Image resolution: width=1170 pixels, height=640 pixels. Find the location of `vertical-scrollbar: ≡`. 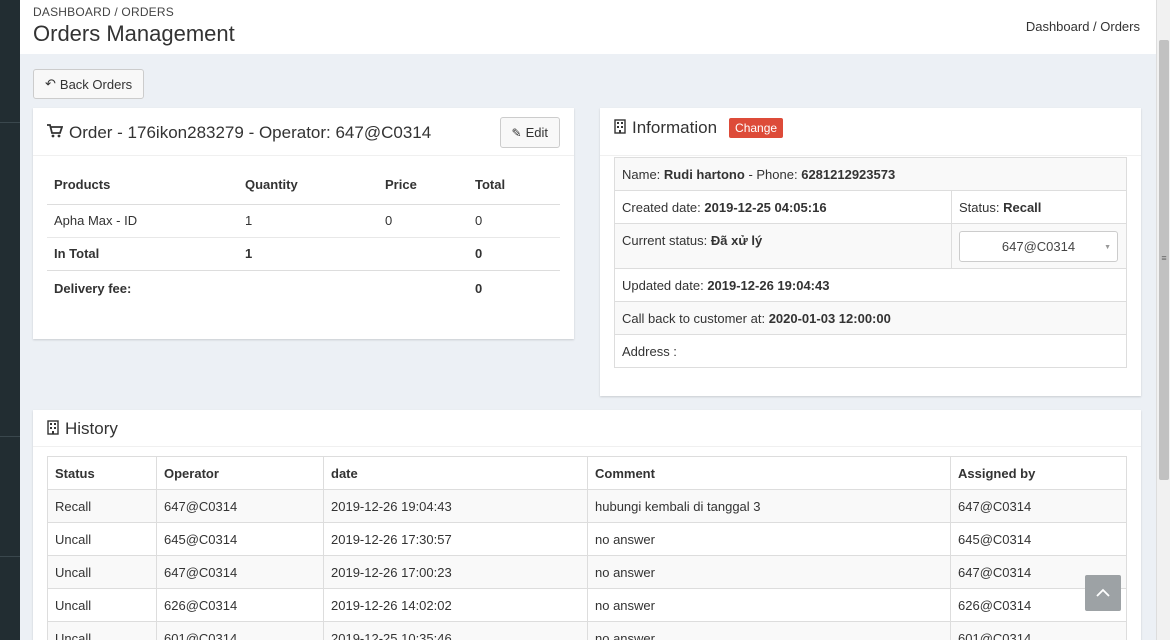

vertical-scrollbar: ≡ is located at coordinates (1163, 320).